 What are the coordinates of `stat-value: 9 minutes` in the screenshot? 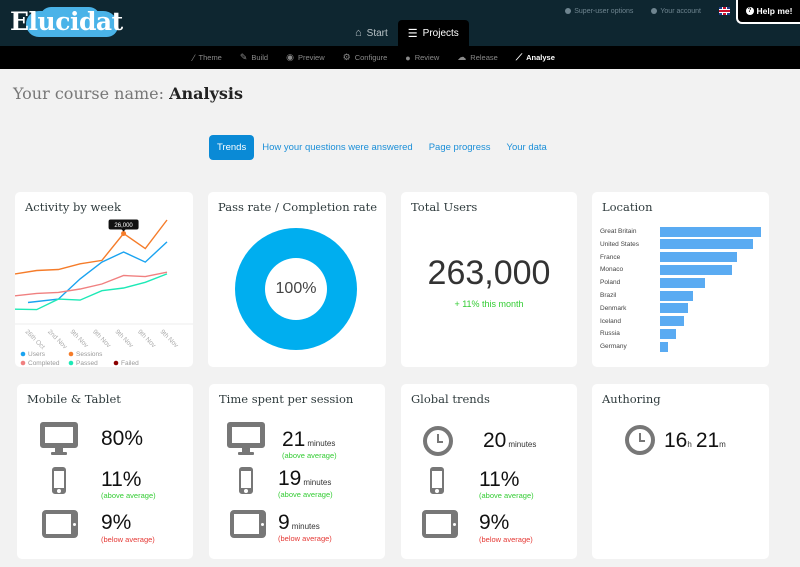 It's located at (299, 522).